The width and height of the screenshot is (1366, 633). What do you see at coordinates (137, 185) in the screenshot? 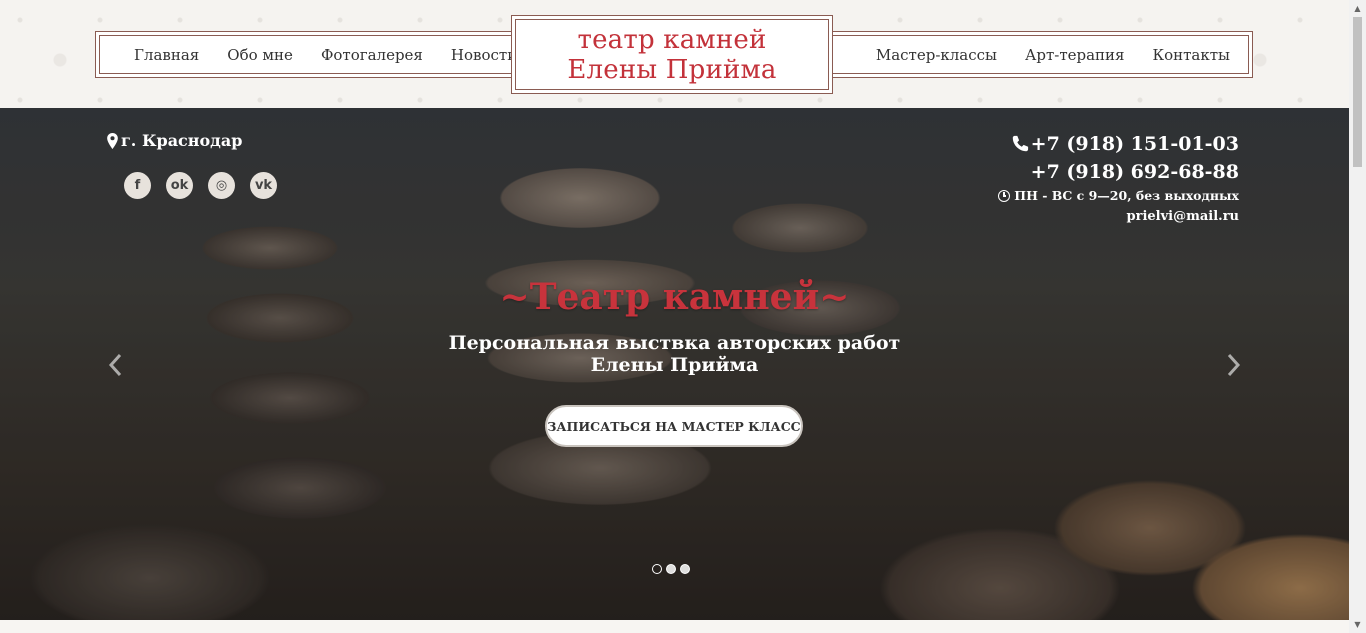
I see `facebook-icon: f` at bounding box center [137, 185].